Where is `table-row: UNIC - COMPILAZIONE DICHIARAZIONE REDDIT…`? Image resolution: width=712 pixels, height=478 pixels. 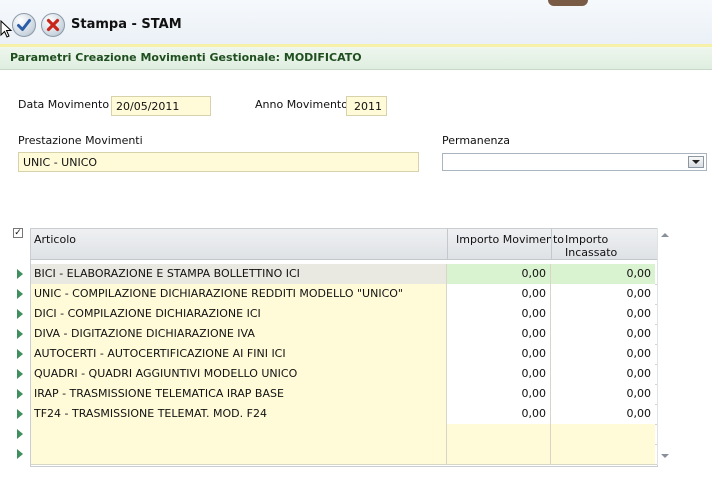 table-row: UNIC - COMPILAZIONE DICHIARAZIONE REDDIT… is located at coordinates (344, 294).